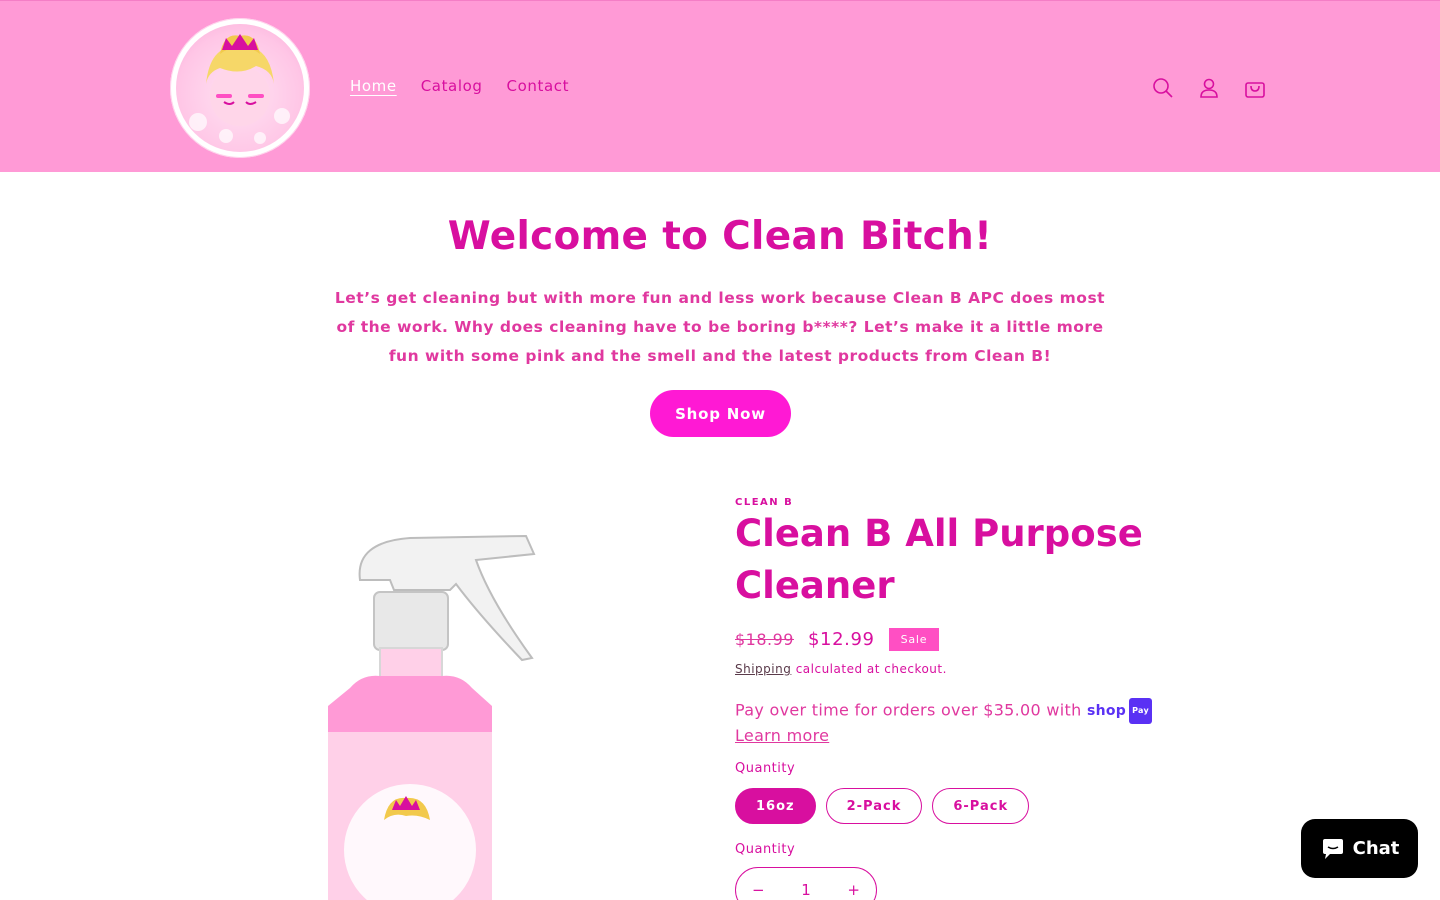 The height and width of the screenshot is (900, 1440). I want to click on quantity-value: 1, so click(806, 890).